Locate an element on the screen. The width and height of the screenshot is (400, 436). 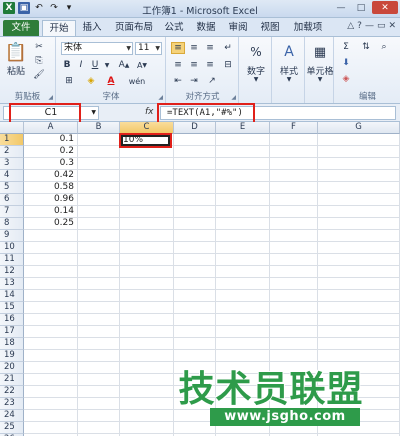
cells-icon: ▦ is located at coordinates (320, 52).